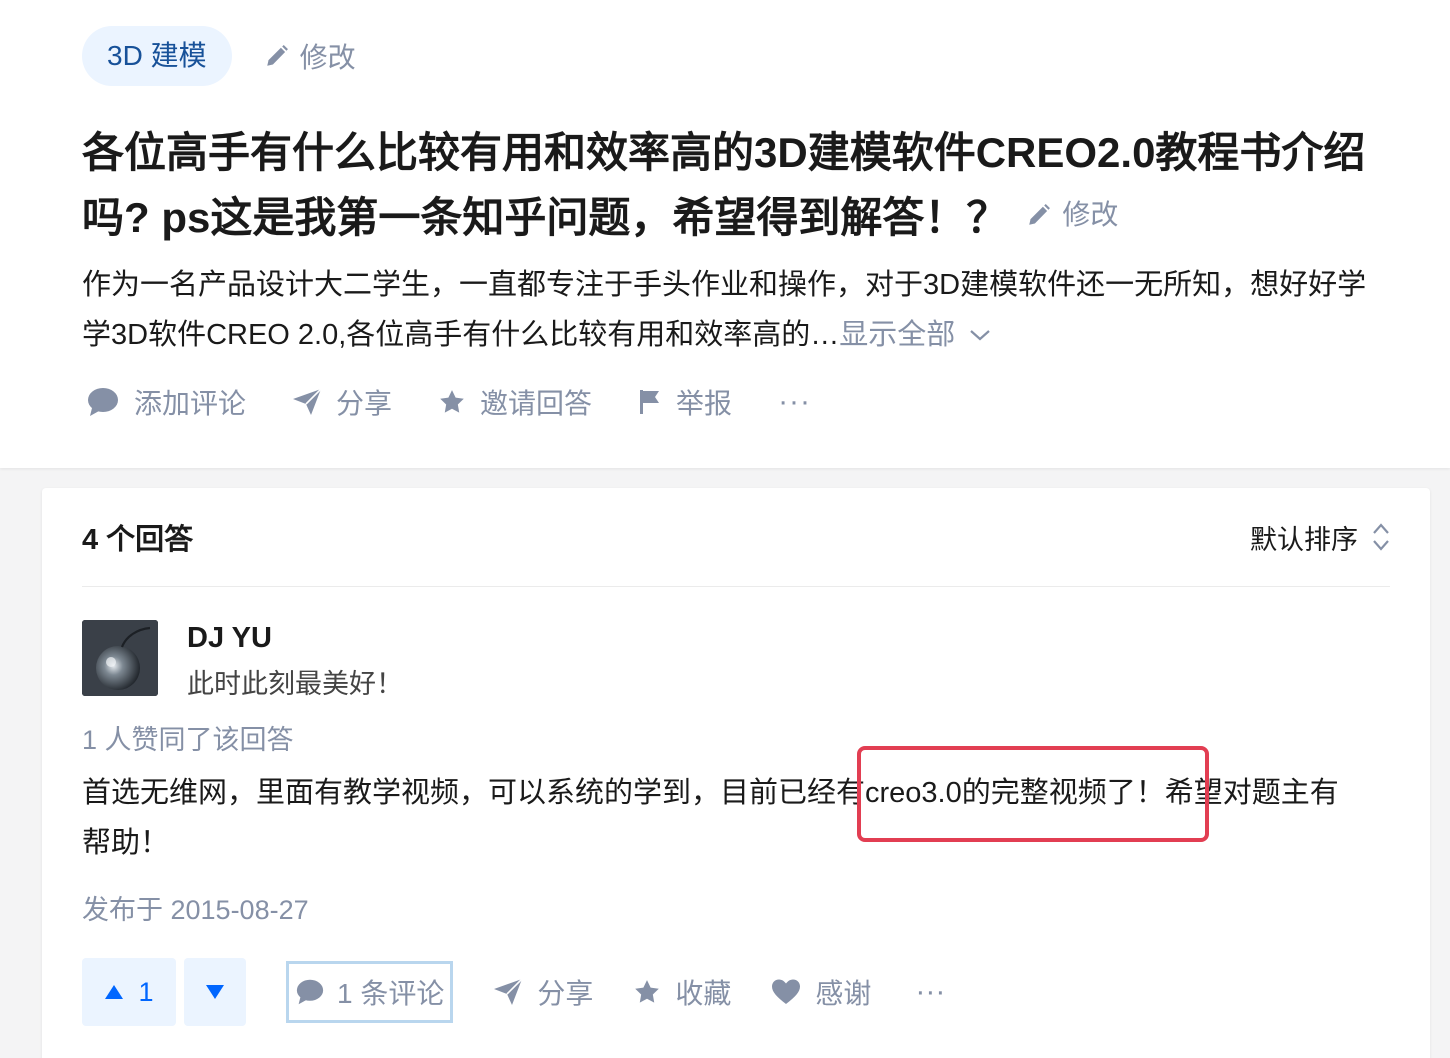 The image size is (1450, 1058). Describe the element at coordinates (114, 992) in the screenshot. I see `triangle-up-icon` at that location.